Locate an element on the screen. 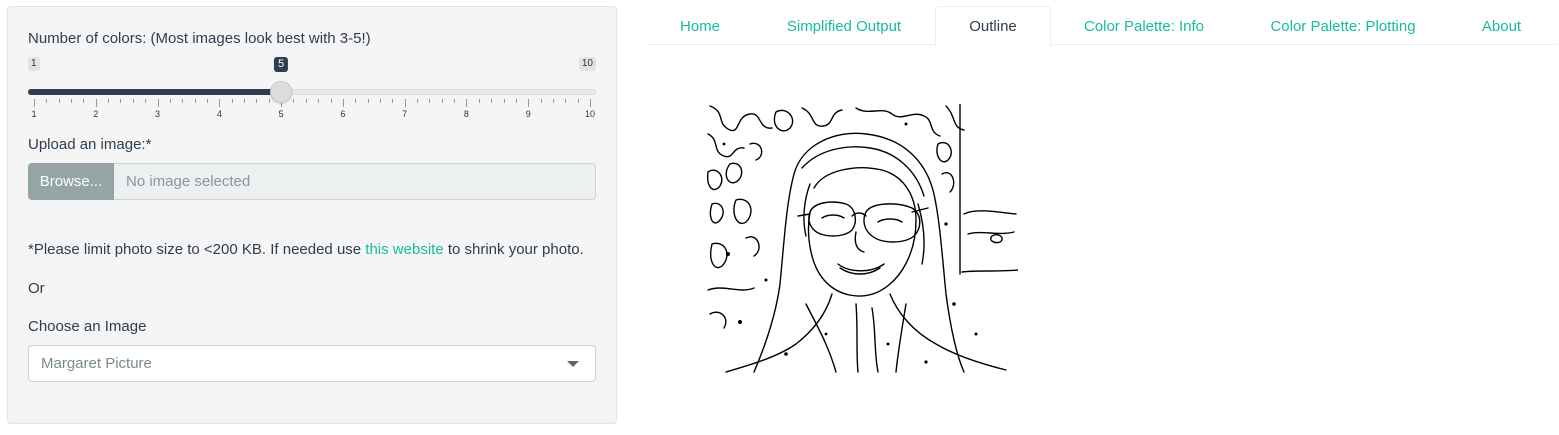 This screenshot has width=1559, height=435. tab-color-palette-plotting: Color Palette: Plotting is located at coordinates (1343, 26).